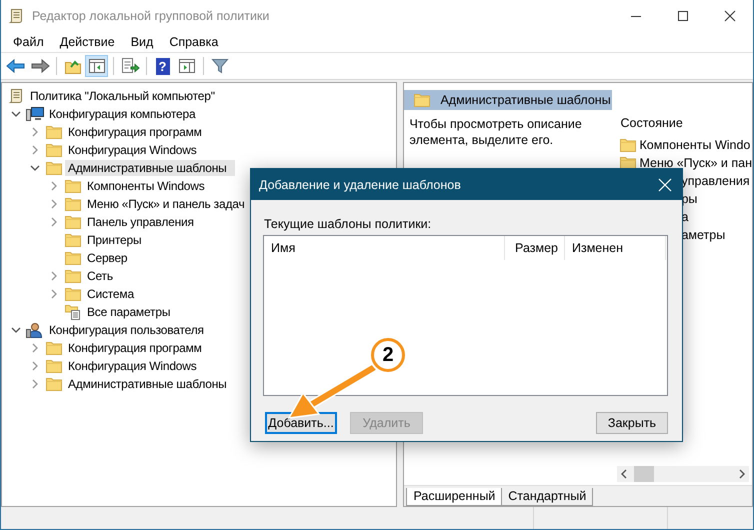 This screenshot has width=754, height=530. I want to click on menu-item: Действие, so click(87, 42).